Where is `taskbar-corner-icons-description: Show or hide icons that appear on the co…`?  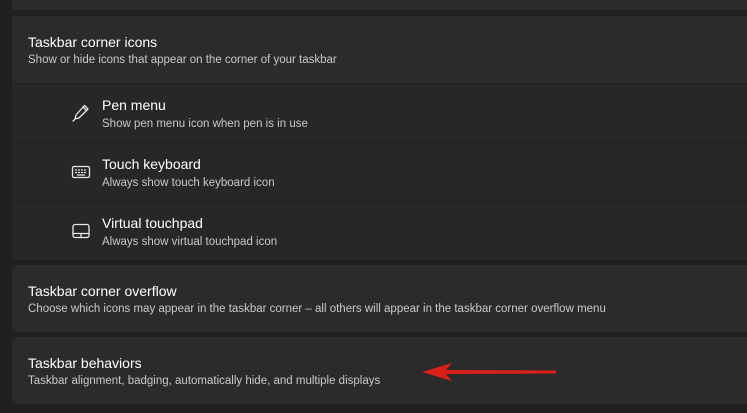
taskbar-corner-icons-description: Show or hide icons that appear on the co… is located at coordinates (182, 60).